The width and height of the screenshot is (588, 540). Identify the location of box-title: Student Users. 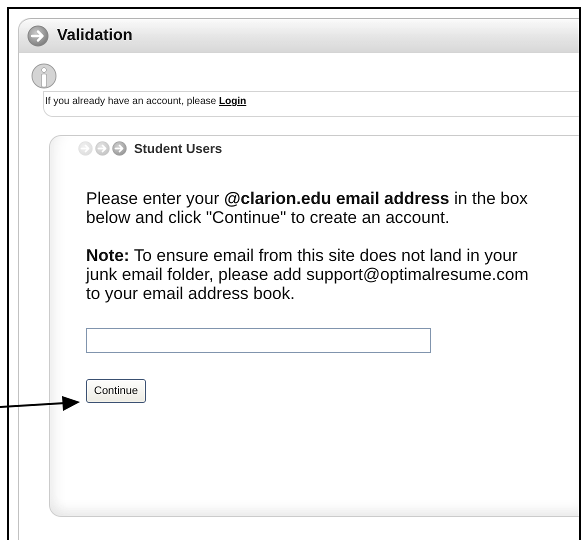
(178, 148).